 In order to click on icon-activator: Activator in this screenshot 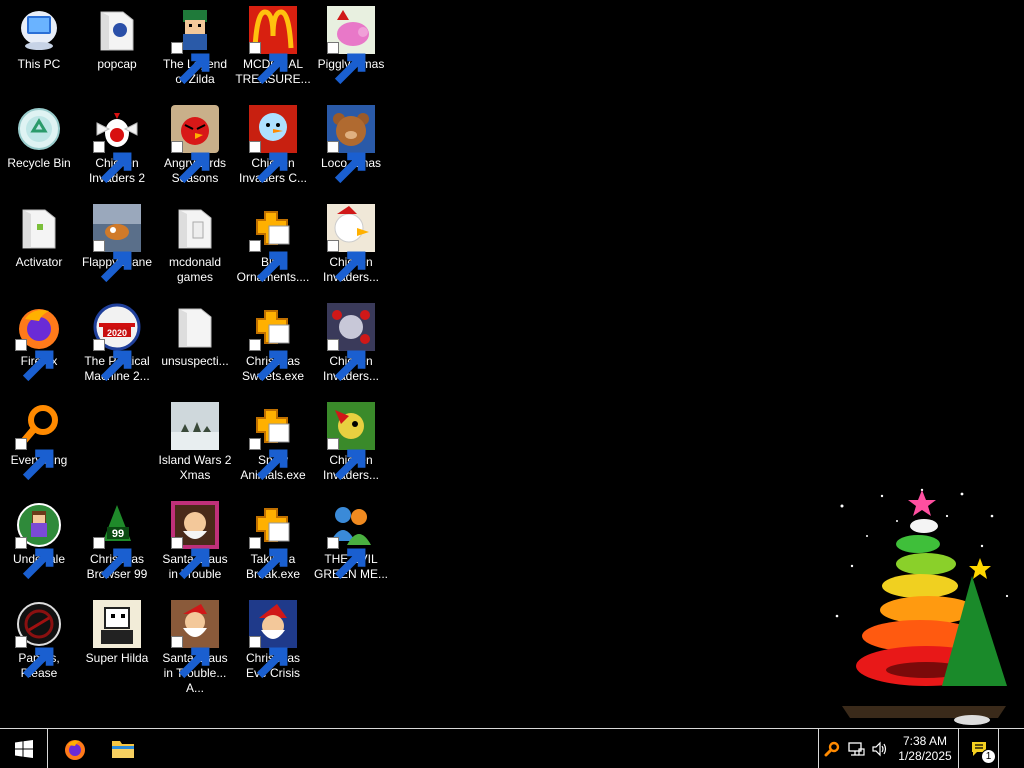, I will do `click(39, 246)`.